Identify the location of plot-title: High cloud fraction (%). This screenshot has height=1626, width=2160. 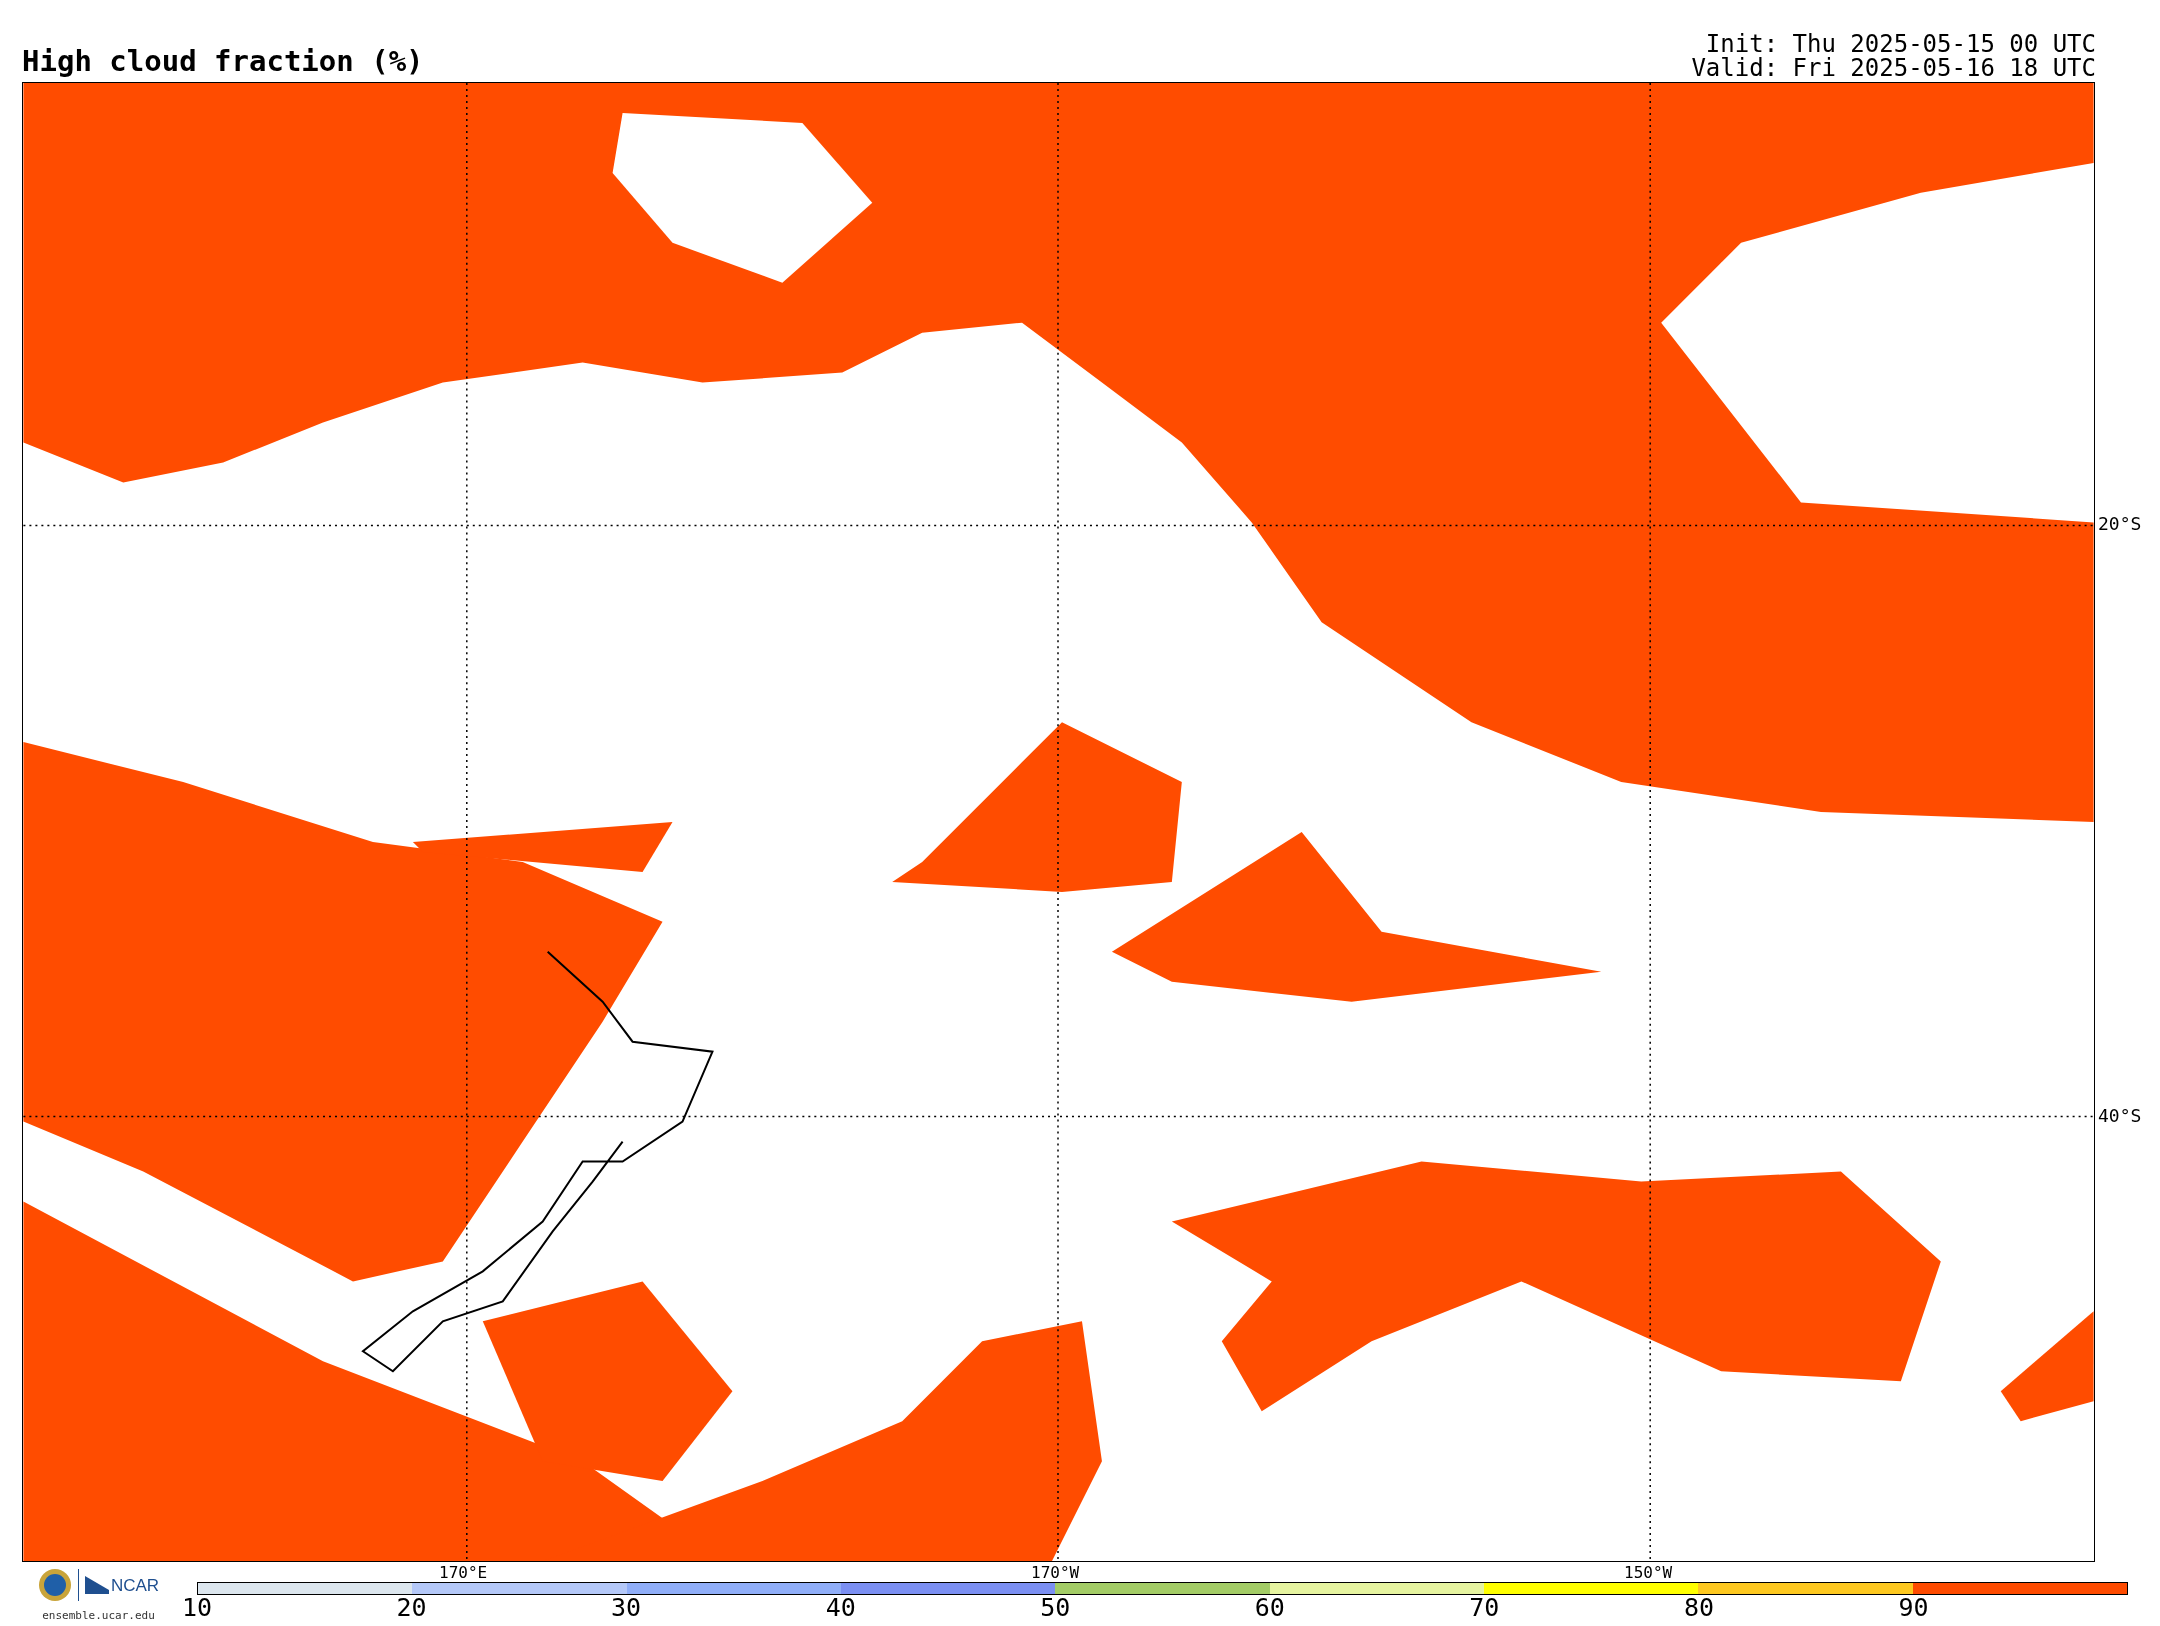
(223, 63).